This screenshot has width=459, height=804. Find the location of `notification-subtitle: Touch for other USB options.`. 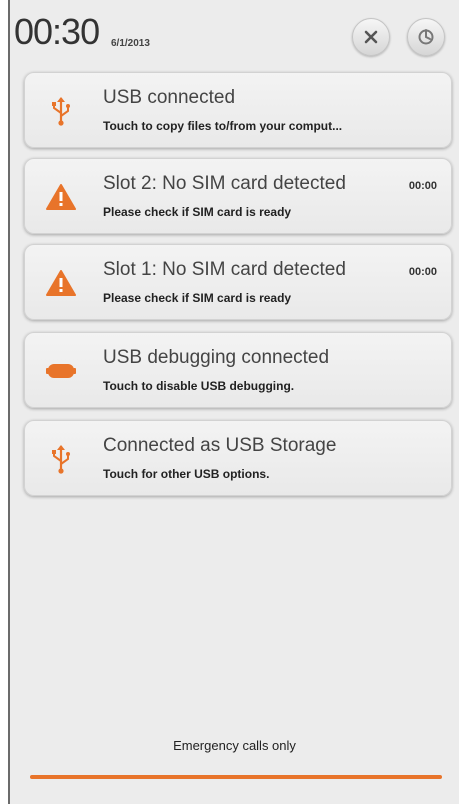

notification-subtitle: Touch for other USB options. is located at coordinates (186, 474).